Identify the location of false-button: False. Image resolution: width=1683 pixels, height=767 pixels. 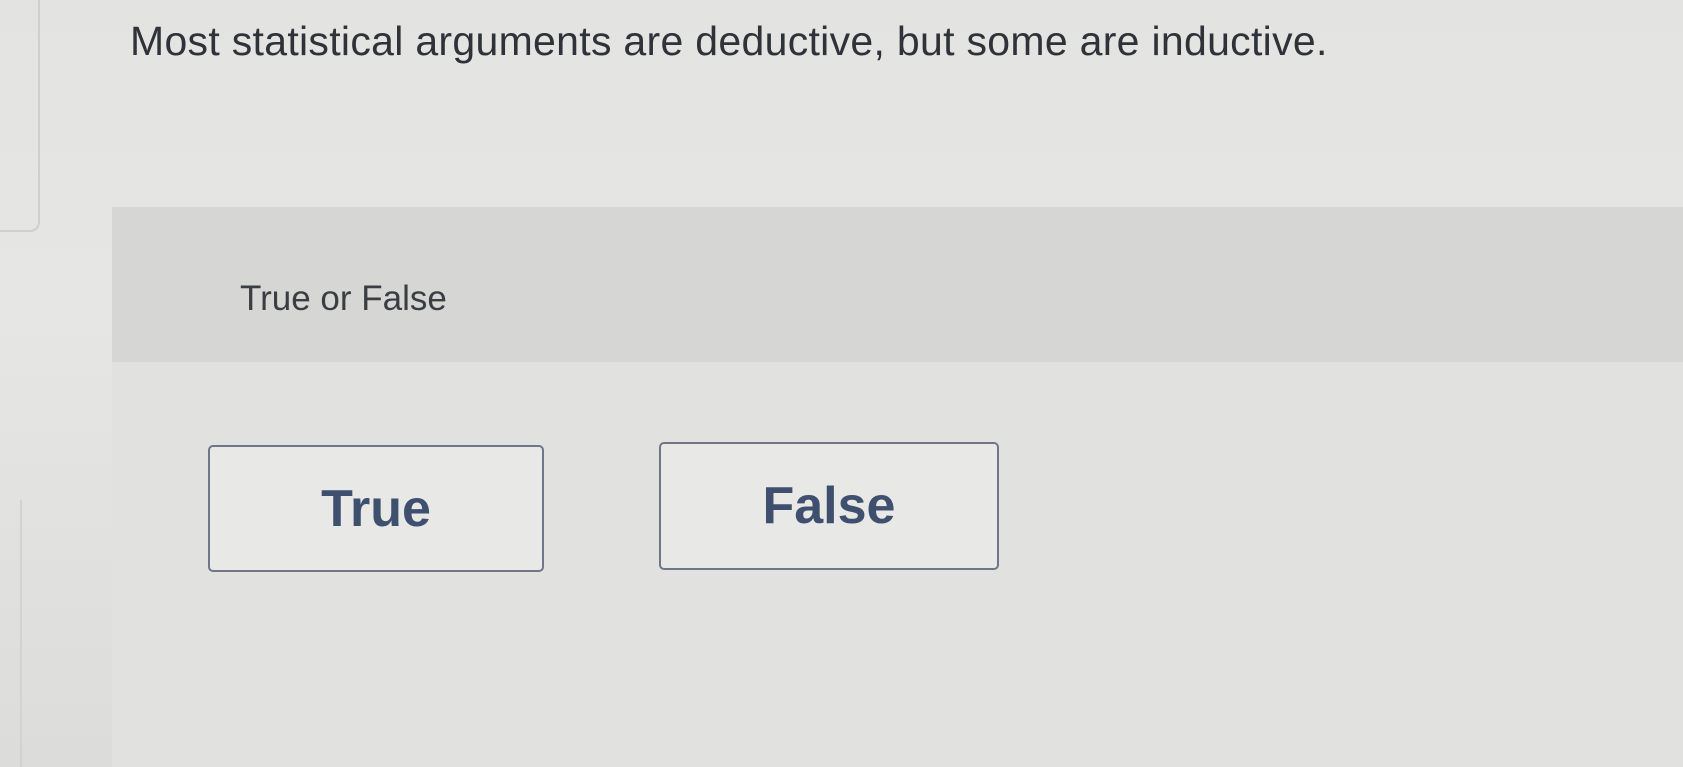
(829, 506).